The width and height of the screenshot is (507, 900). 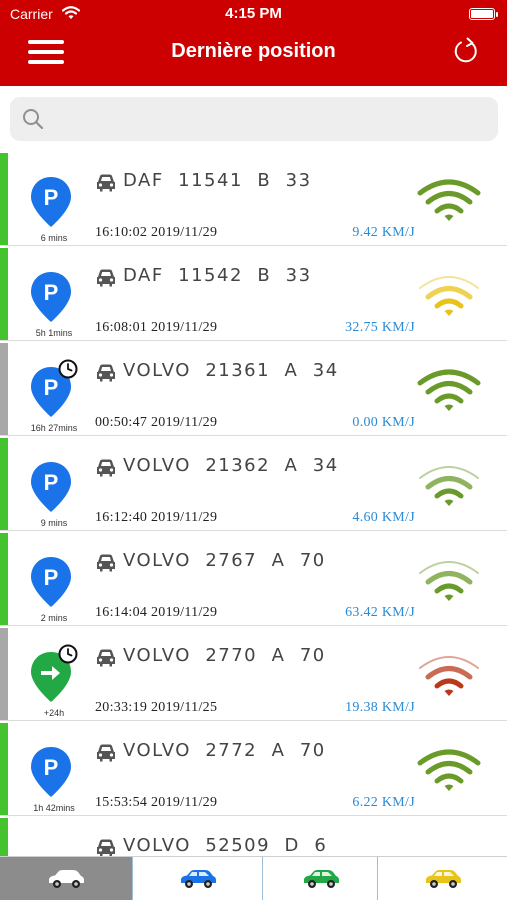 What do you see at coordinates (253, 51) in the screenshot?
I see `page-title: Dernière position` at bounding box center [253, 51].